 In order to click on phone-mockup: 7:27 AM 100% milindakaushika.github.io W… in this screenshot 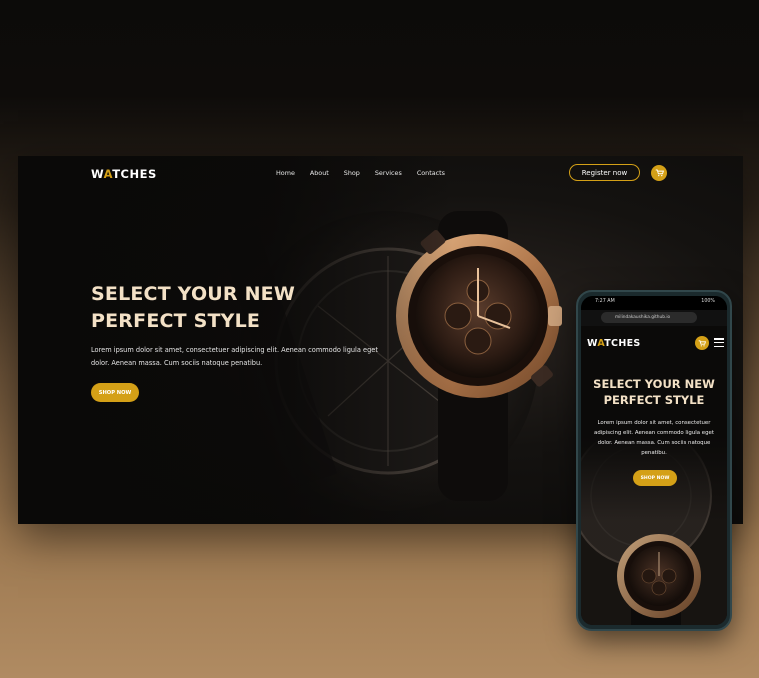, I will do `click(654, 460)`.